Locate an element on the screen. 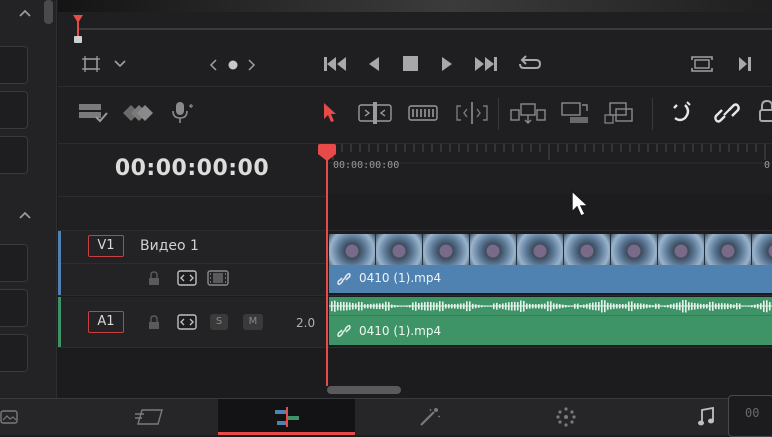  waveform-divider is located at coordinates (550, 315).